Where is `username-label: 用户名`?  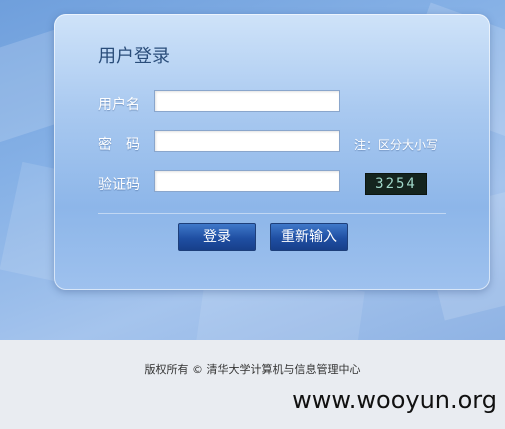
username-label: 用户名 is located at coordinates (119, 105).